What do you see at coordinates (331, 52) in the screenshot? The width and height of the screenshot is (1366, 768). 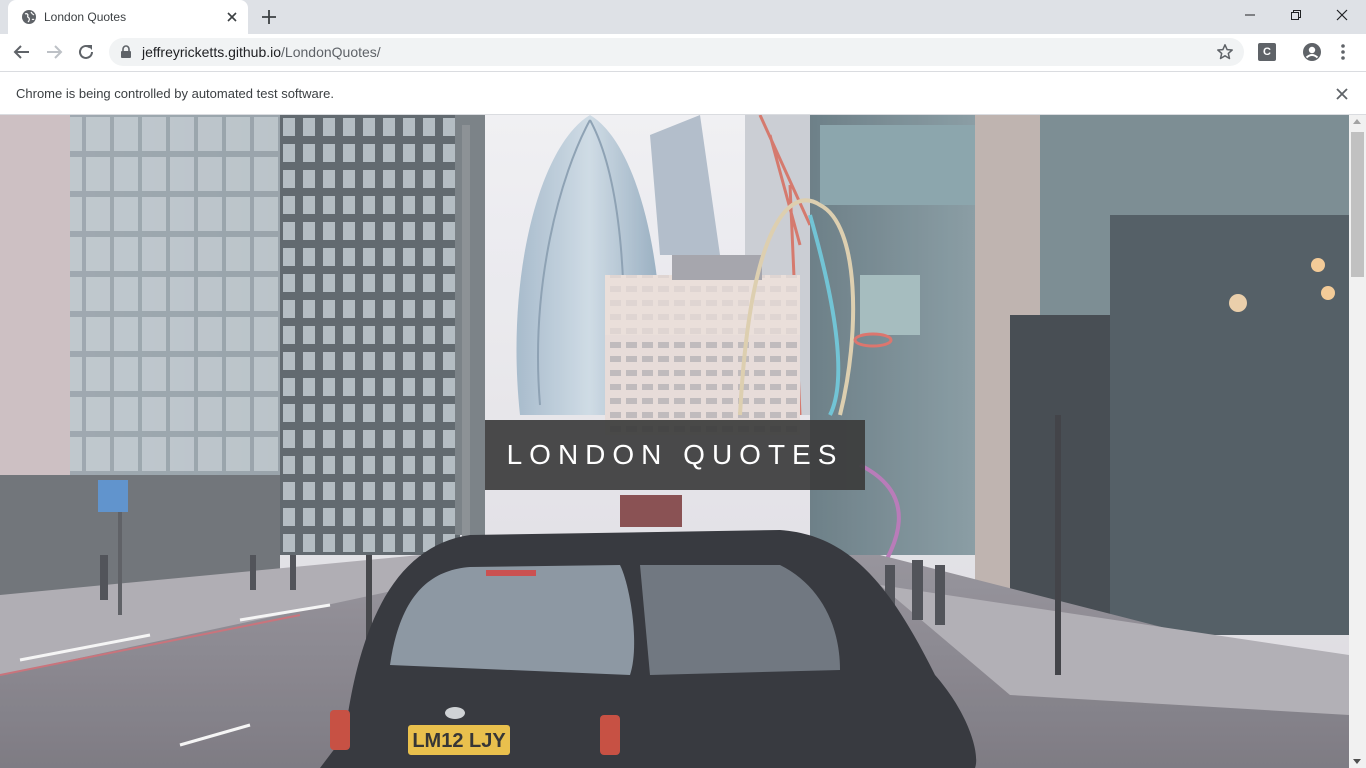 I see `url-path: /LondonQuotes/` at bounding box center [331, 52].